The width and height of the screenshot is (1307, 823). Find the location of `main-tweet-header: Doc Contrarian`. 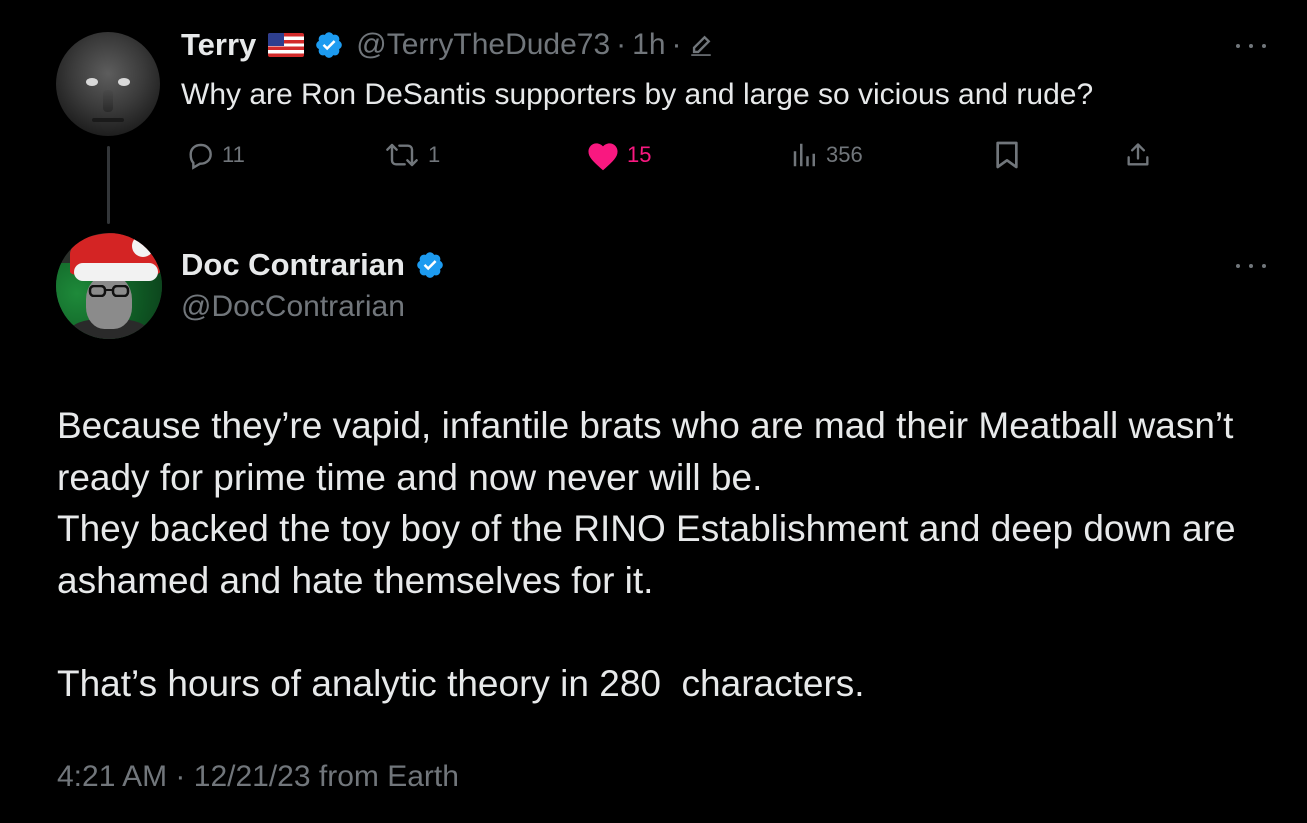

main-tweet-header: Doc Contrarian is located at coordinates (313, 265).